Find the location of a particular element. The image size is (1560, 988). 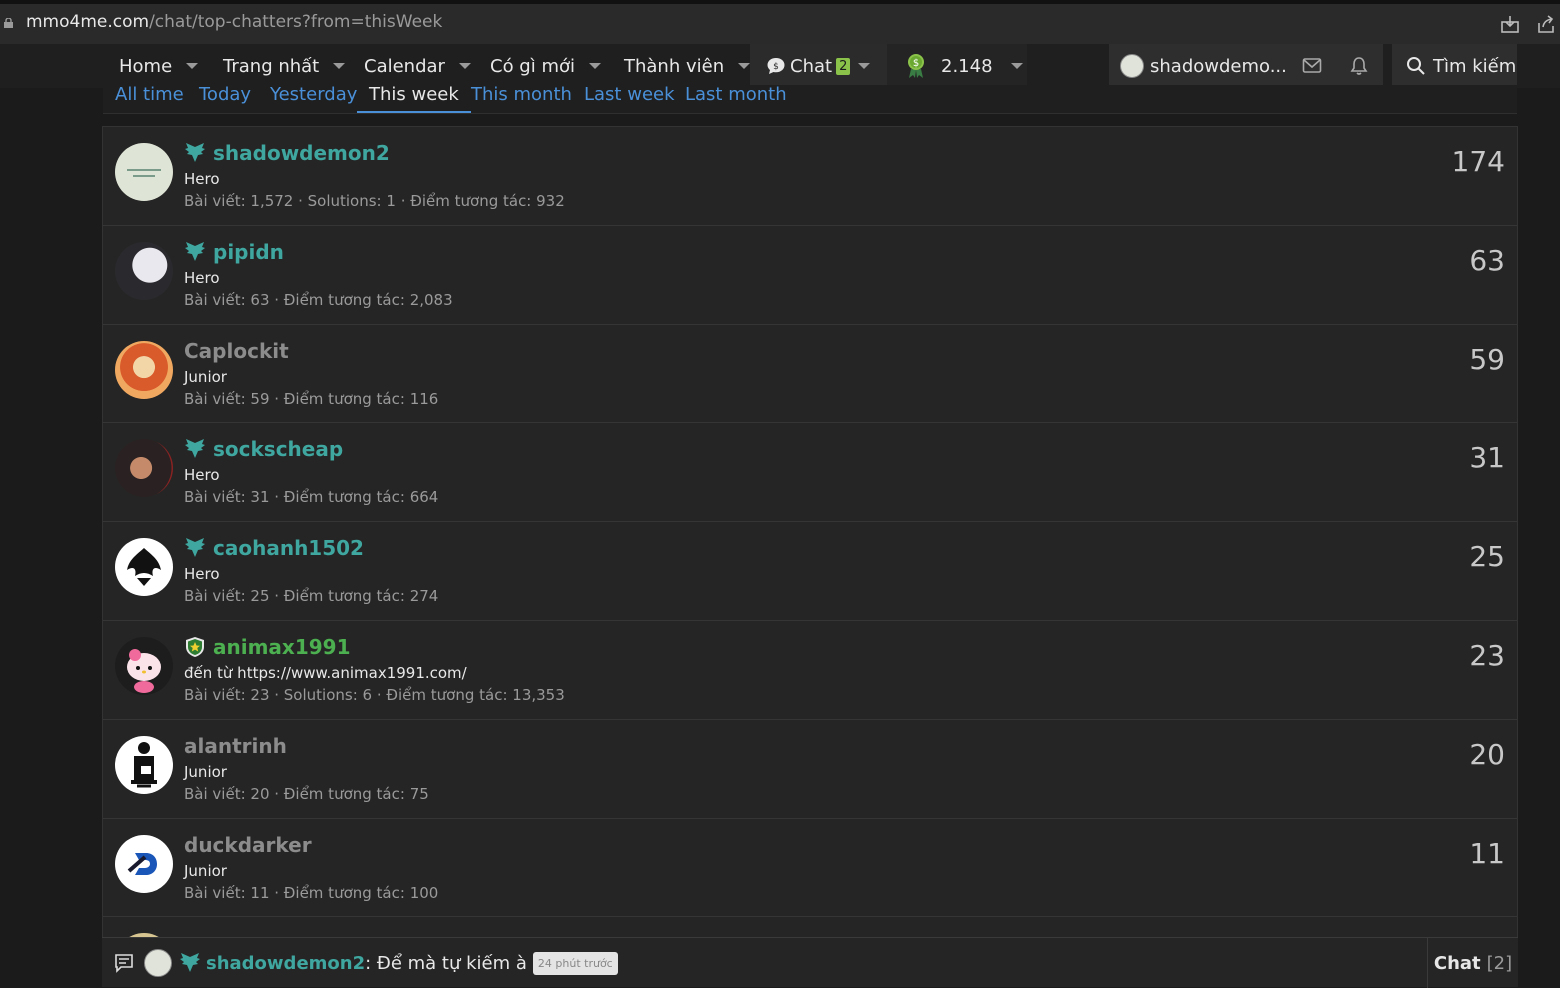

chat-toggle-button: Chat [2] is located at coordinates (1472, 963).